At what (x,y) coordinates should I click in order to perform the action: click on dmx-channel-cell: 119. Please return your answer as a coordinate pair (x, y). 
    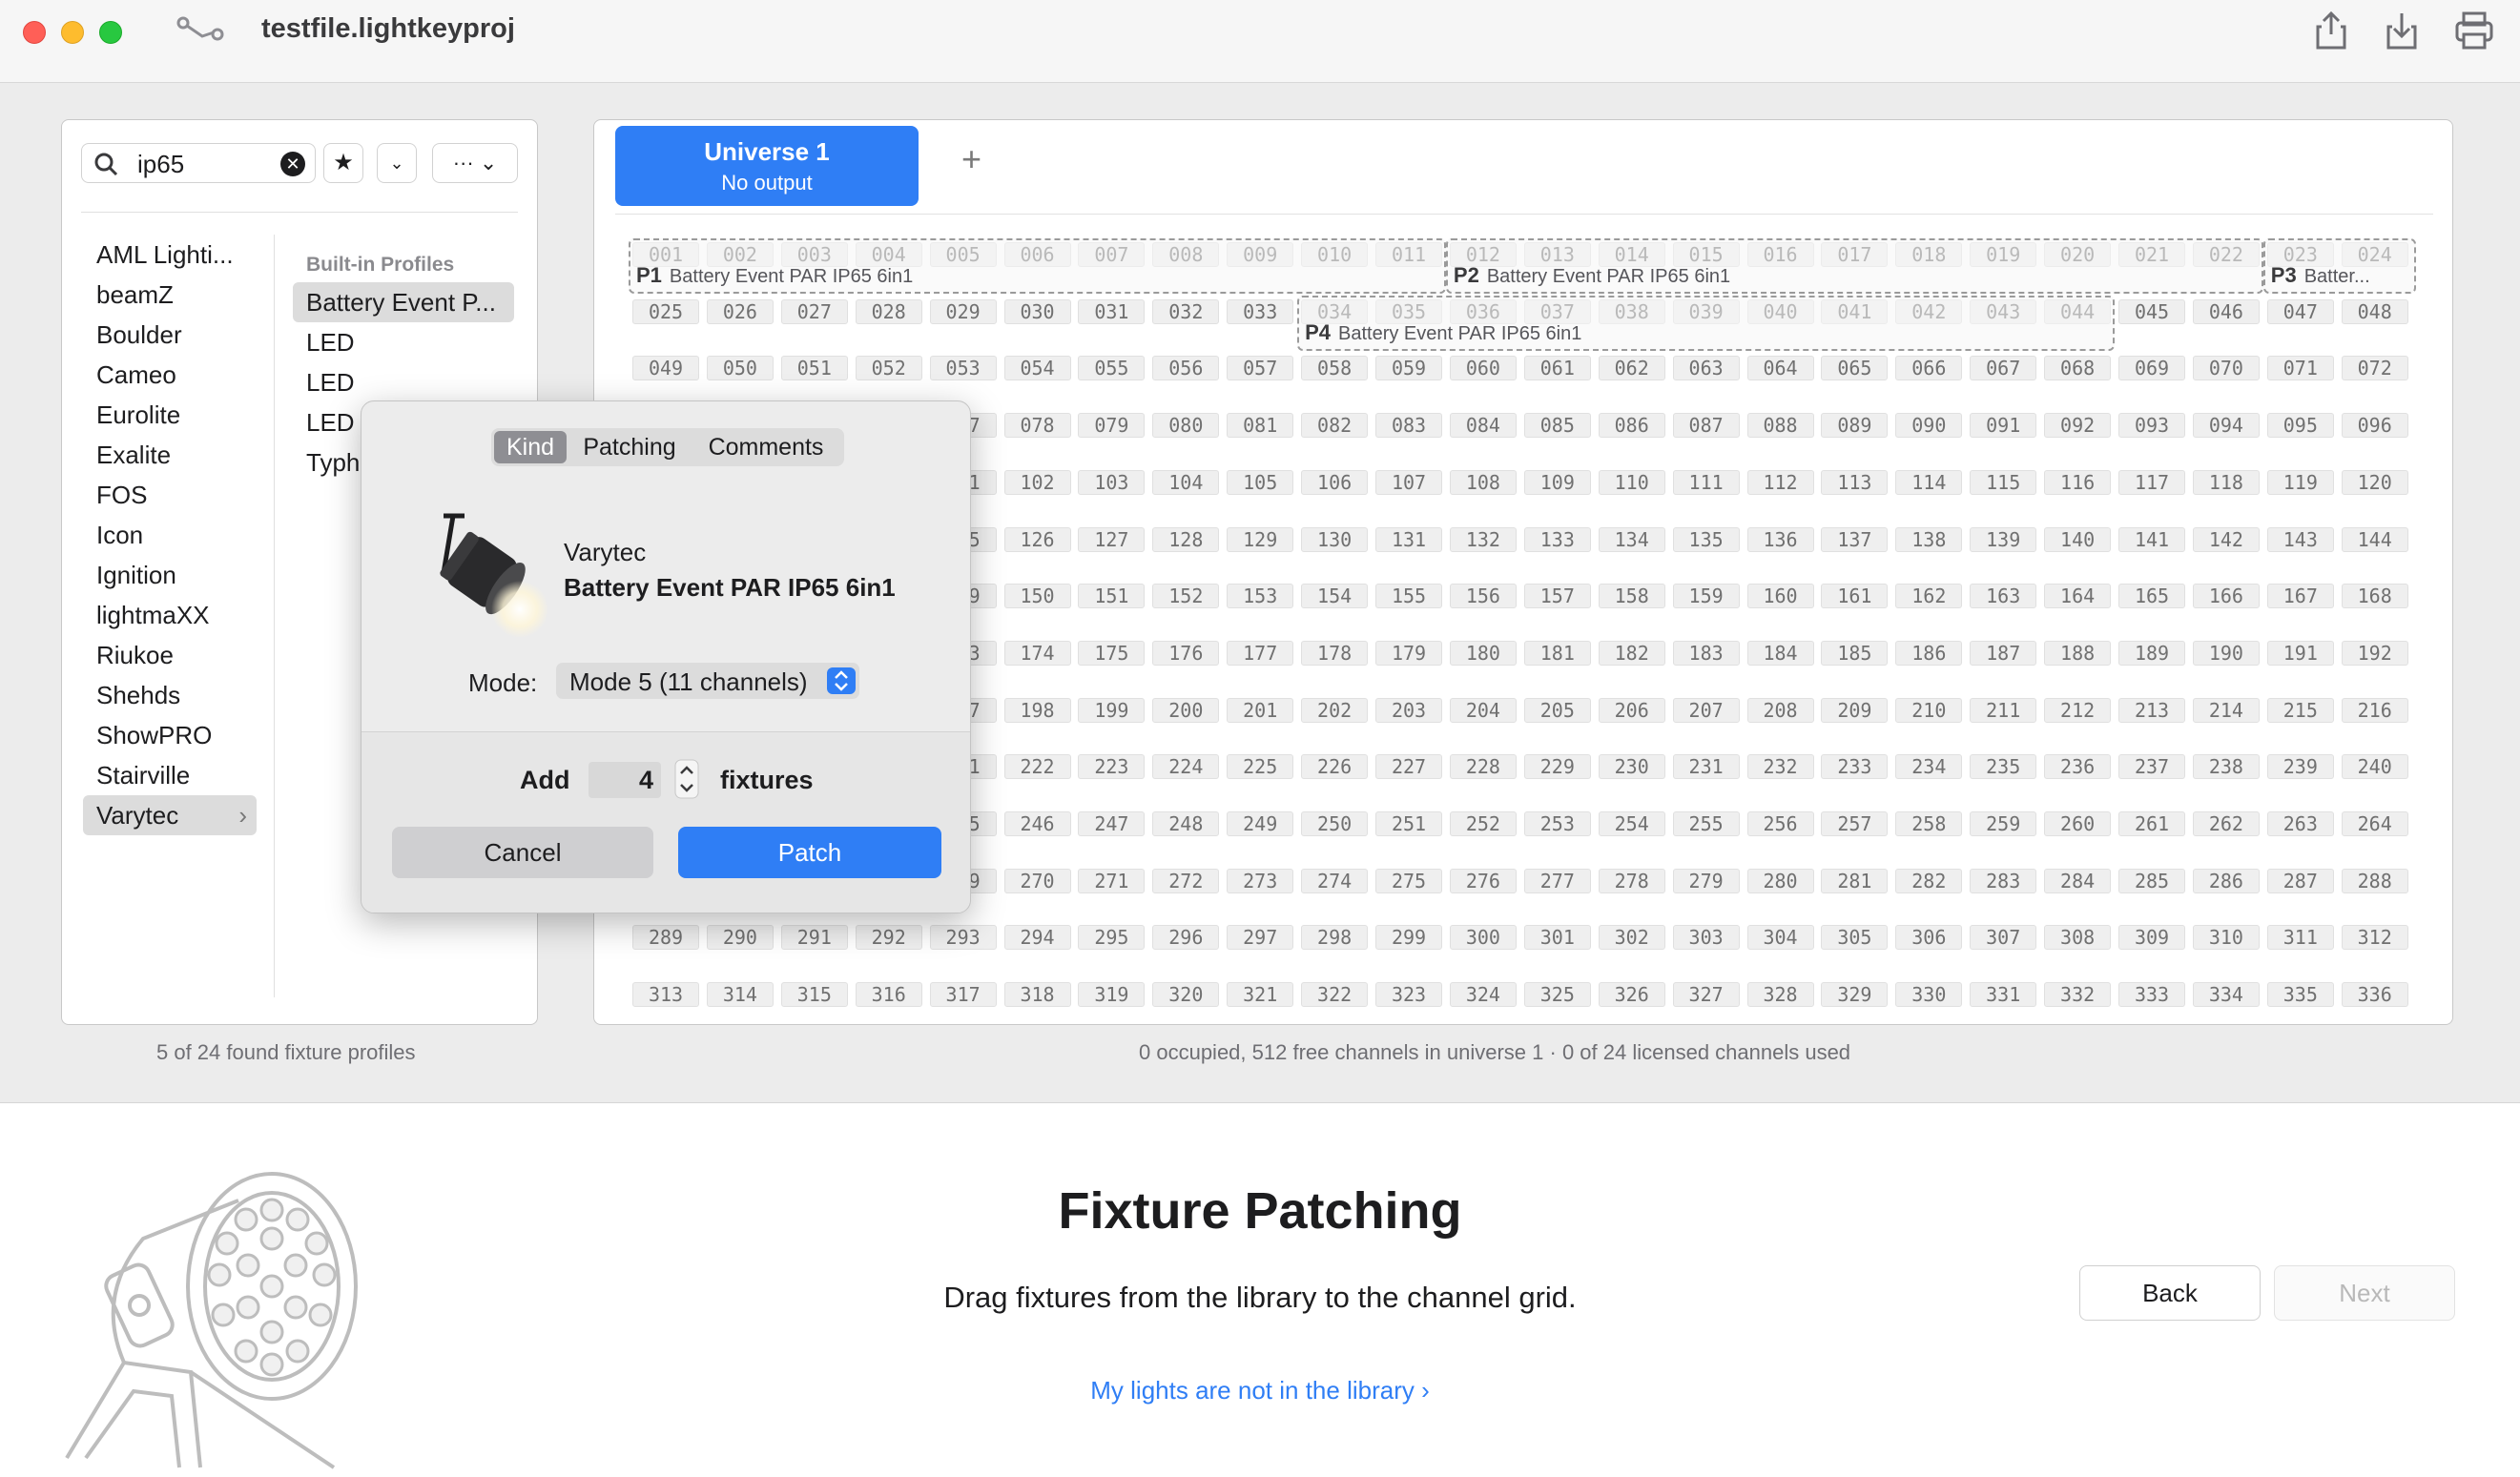
    Looking at the image, I should click on (2300, 482).